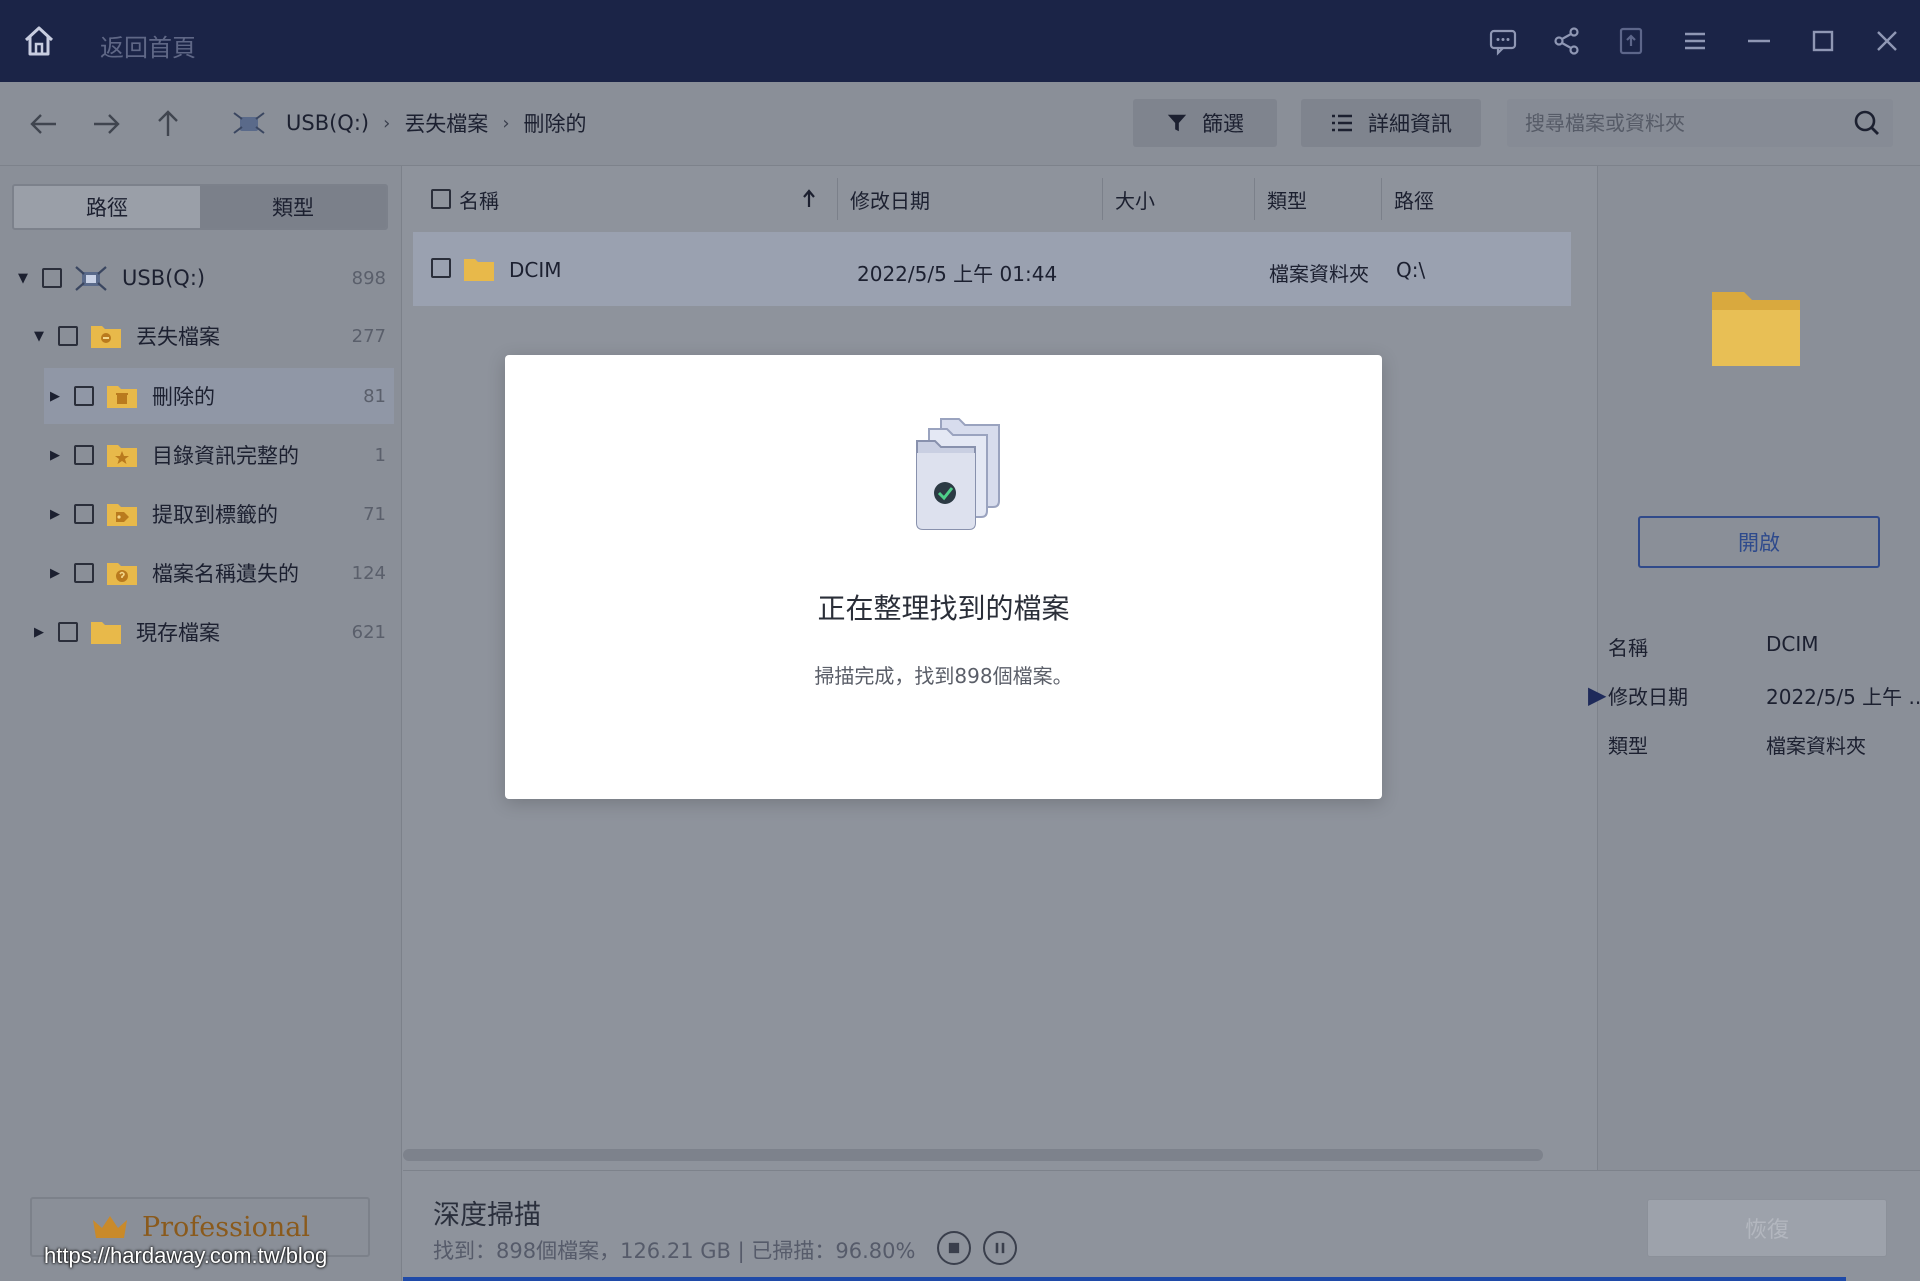 The image size is (1920, 1281). What do you see at coordinates (106, 336) in the screenshot?
I see `lost-folder-icon` at bounding box center [106, 336].